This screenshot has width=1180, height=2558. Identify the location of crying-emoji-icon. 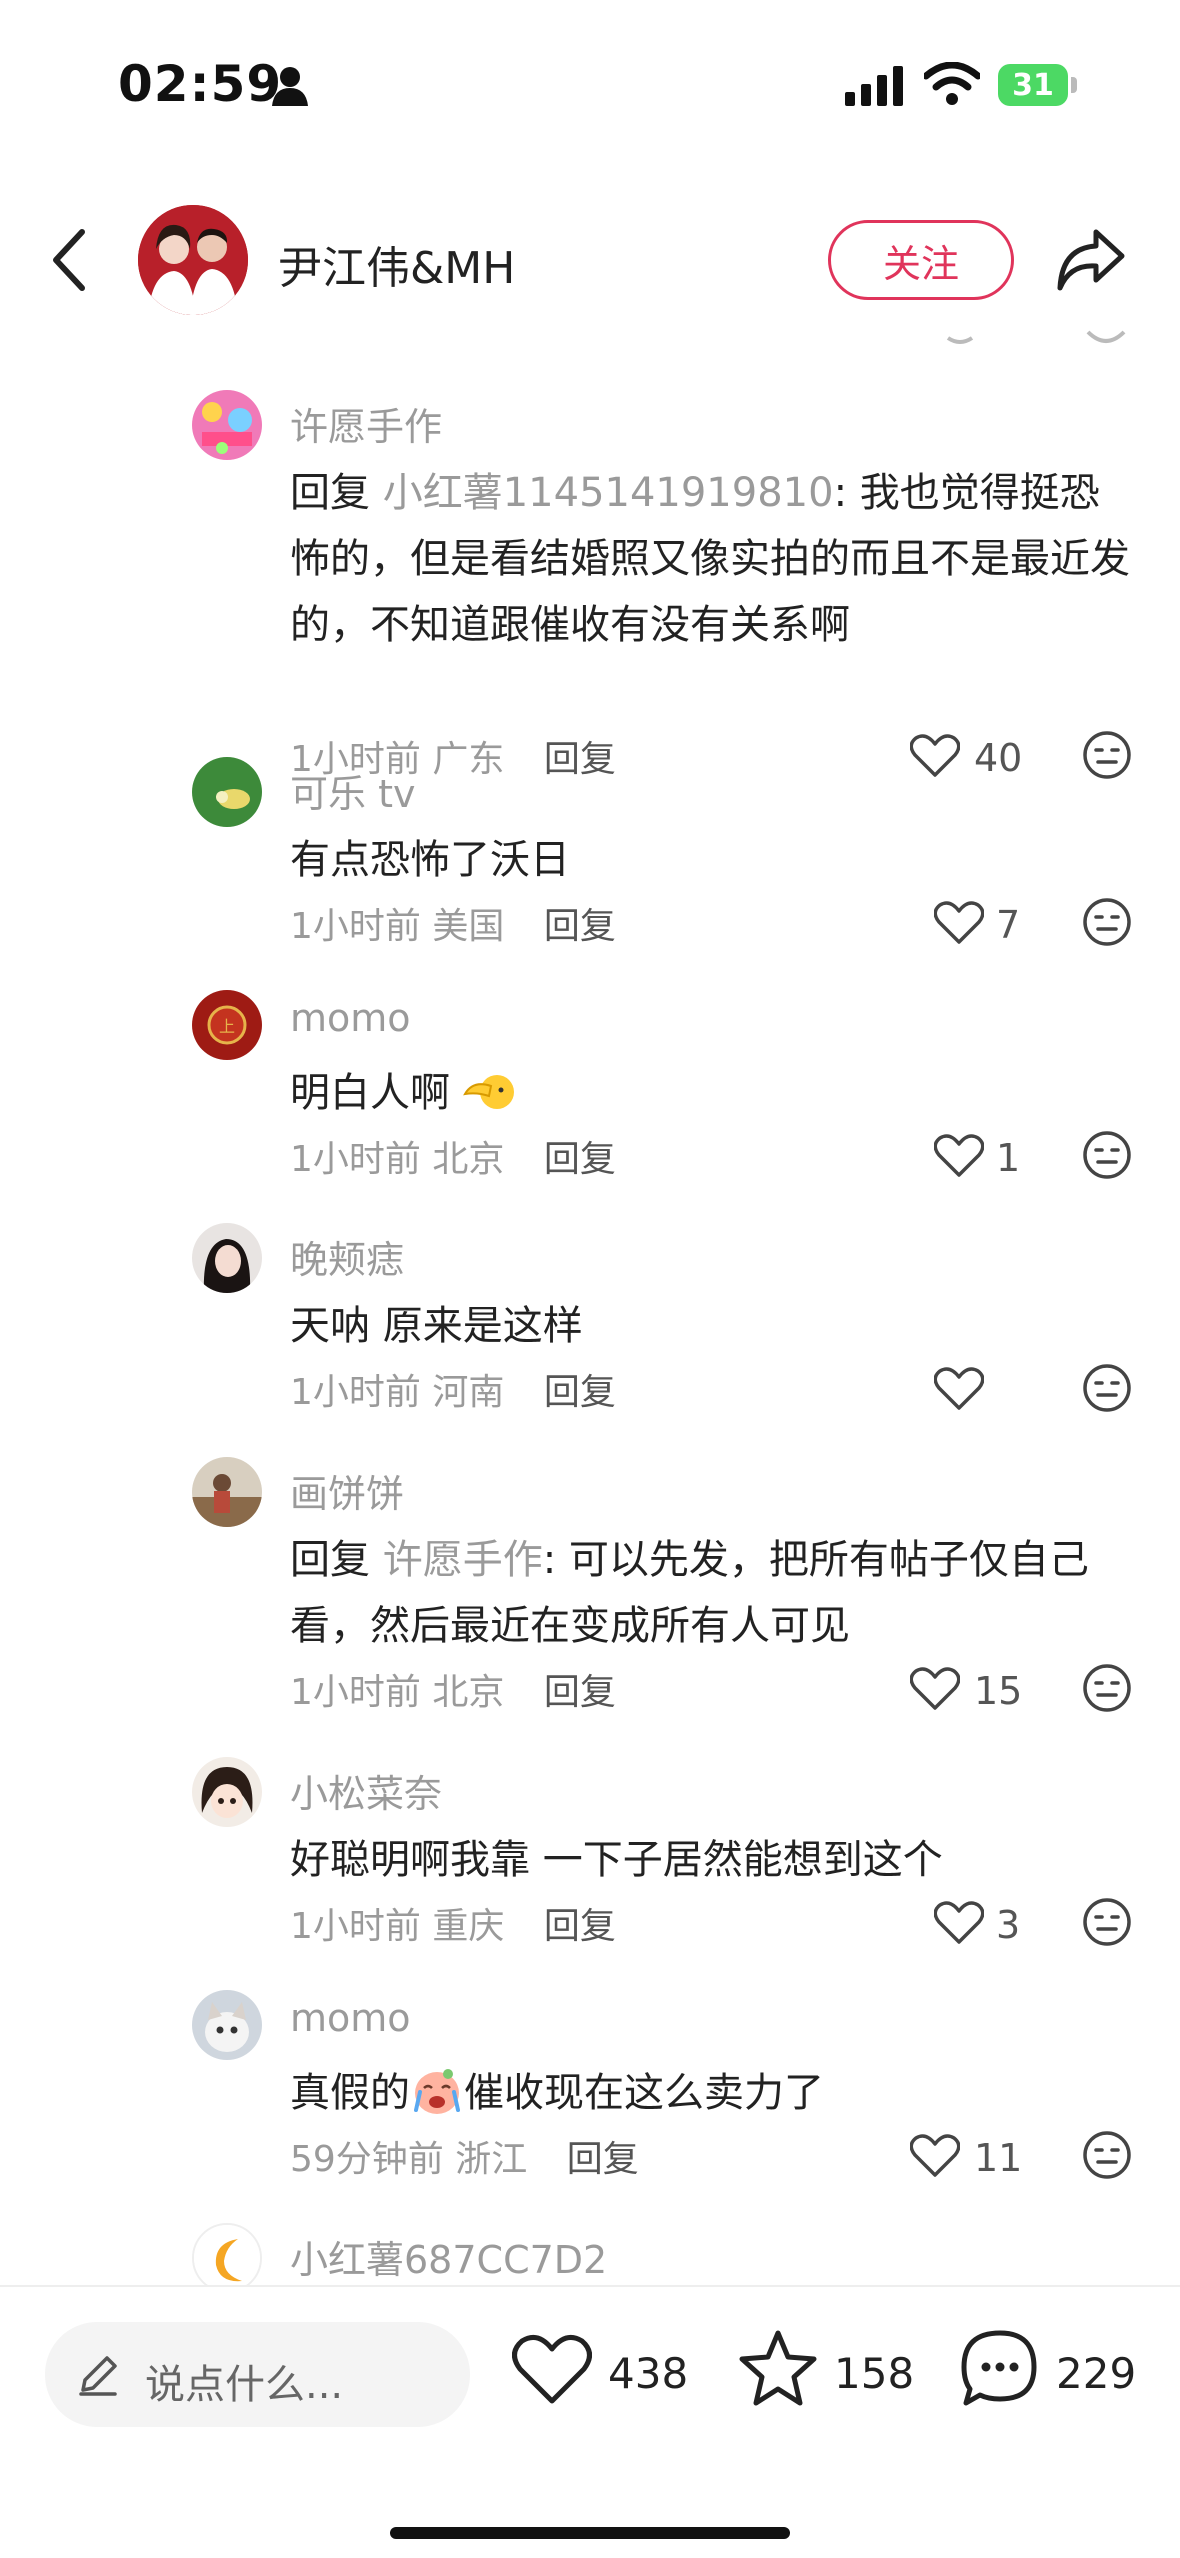
(437, 2091).